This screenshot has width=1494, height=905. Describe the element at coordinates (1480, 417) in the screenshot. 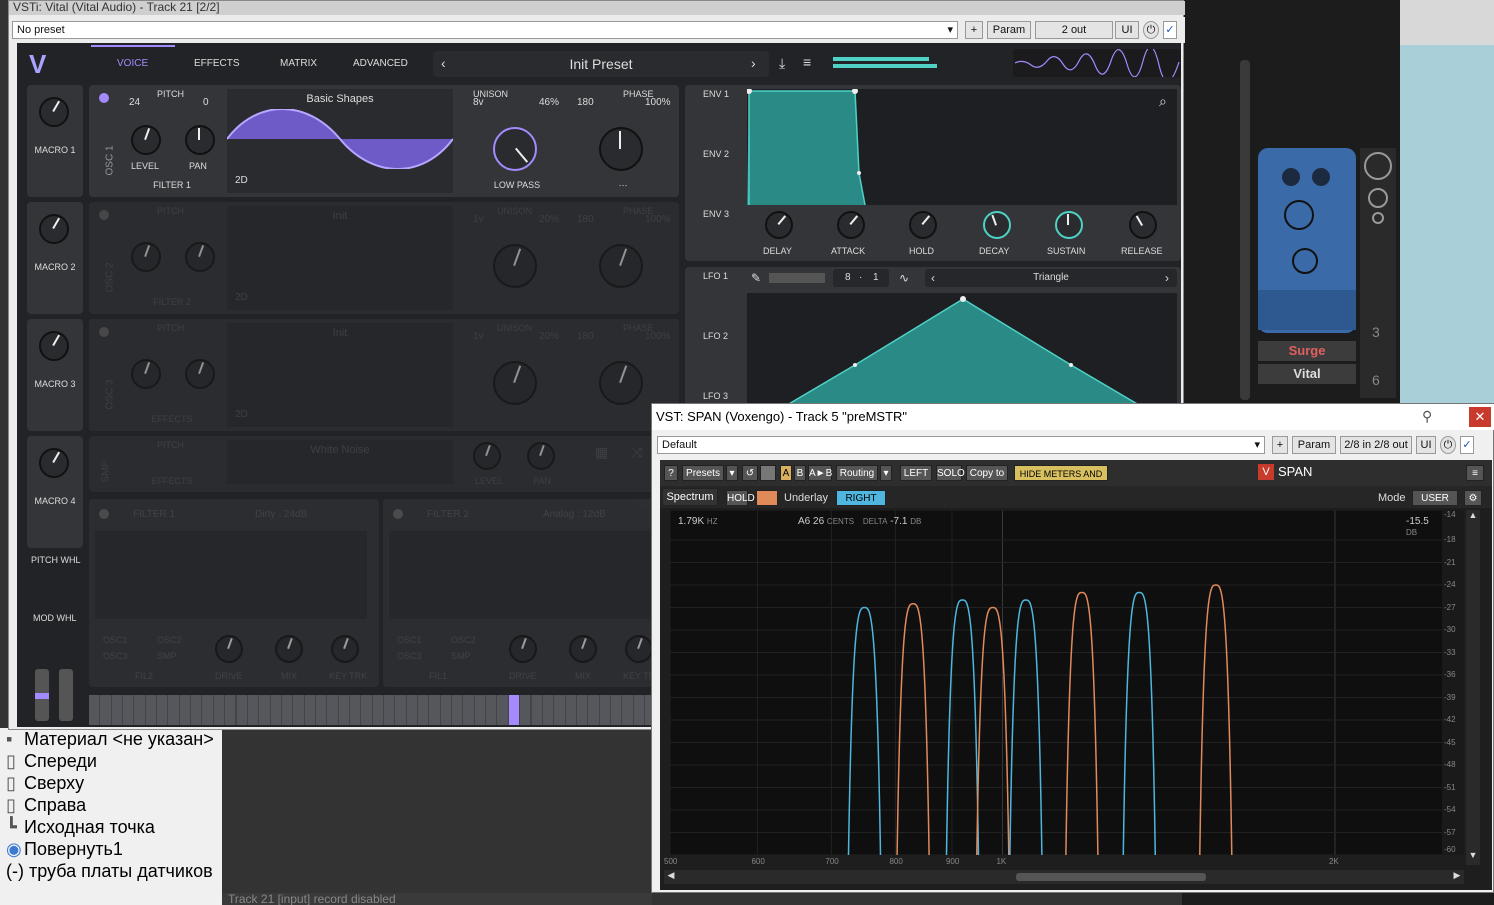

I see `close-icon: ✕` at that location.